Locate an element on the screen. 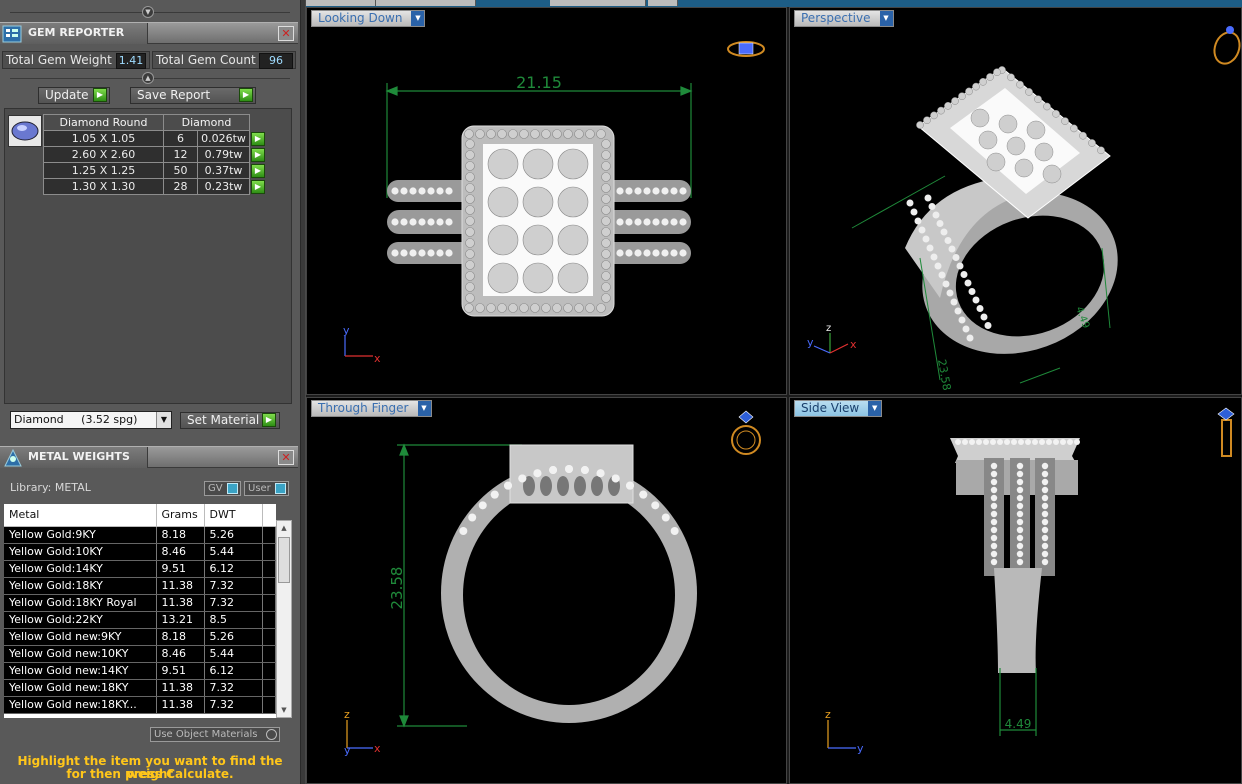 The image size is (1242, 784). dwt-column-header: DWT is located at coordinates (233, 515).